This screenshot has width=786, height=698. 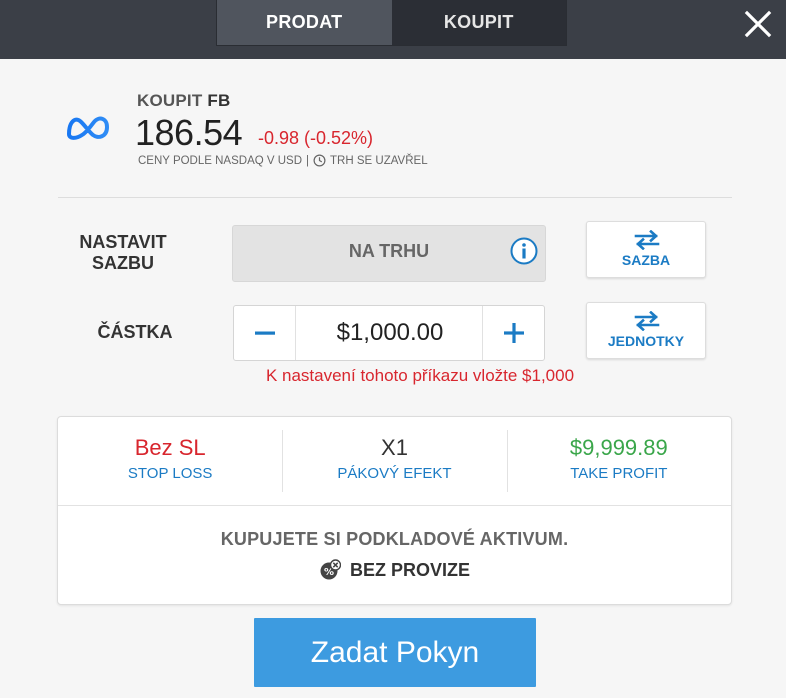 What do you see at coordinates (304, 22) in the screenshot?
I see `tab-sell: PRODAT` at bounding box center [304, 22].